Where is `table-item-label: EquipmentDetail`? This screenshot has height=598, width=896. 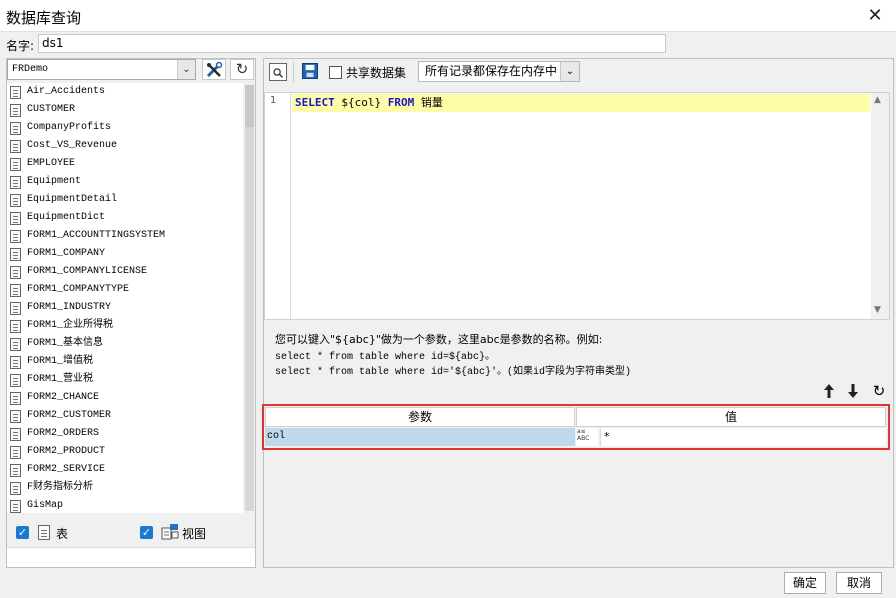
table-item-label: EquipmentDetail is located at coordinates (72, 199).